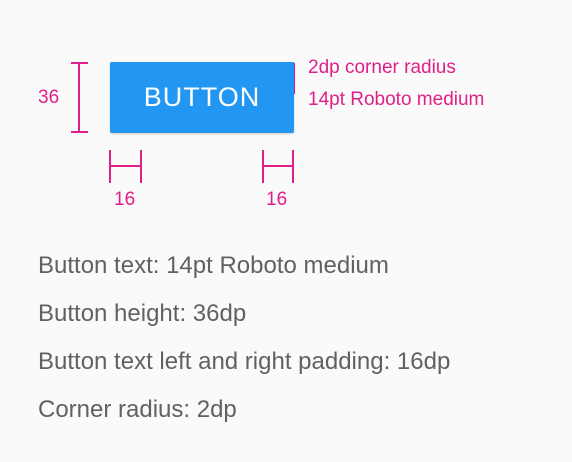 The width and height of the screenshot is (572, 462). What do you see at coordinates (396, 99) in the screenshot?
I see `text-style-label: 14pt Roboto medium` at bounding box center [396, 99].